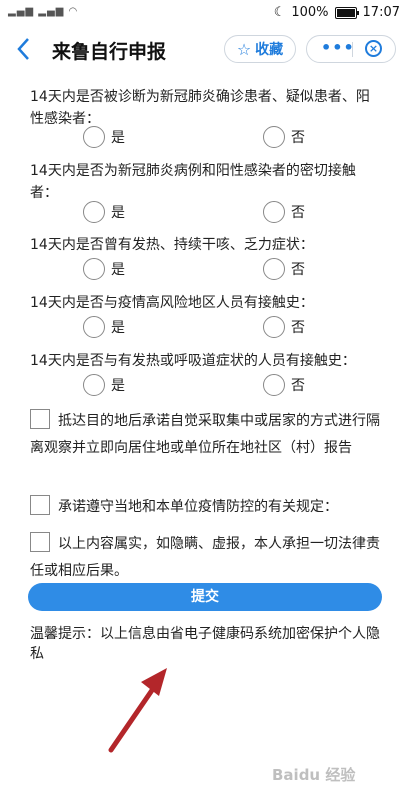 The width and height of the screenshot is (410, 785). What do you see at coordinates (43, 11) in the screenshot?
I see `signal-wifi-icons: ▂▄▆ ▂▄▆ ◠` at bounding box center [43, 11].